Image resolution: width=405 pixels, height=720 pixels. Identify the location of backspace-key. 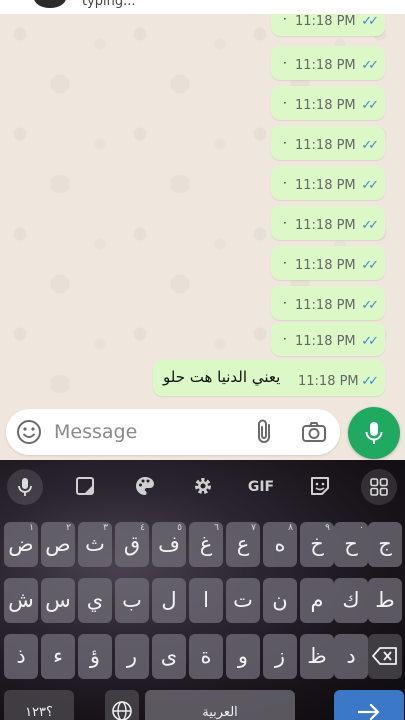
(385, 656).